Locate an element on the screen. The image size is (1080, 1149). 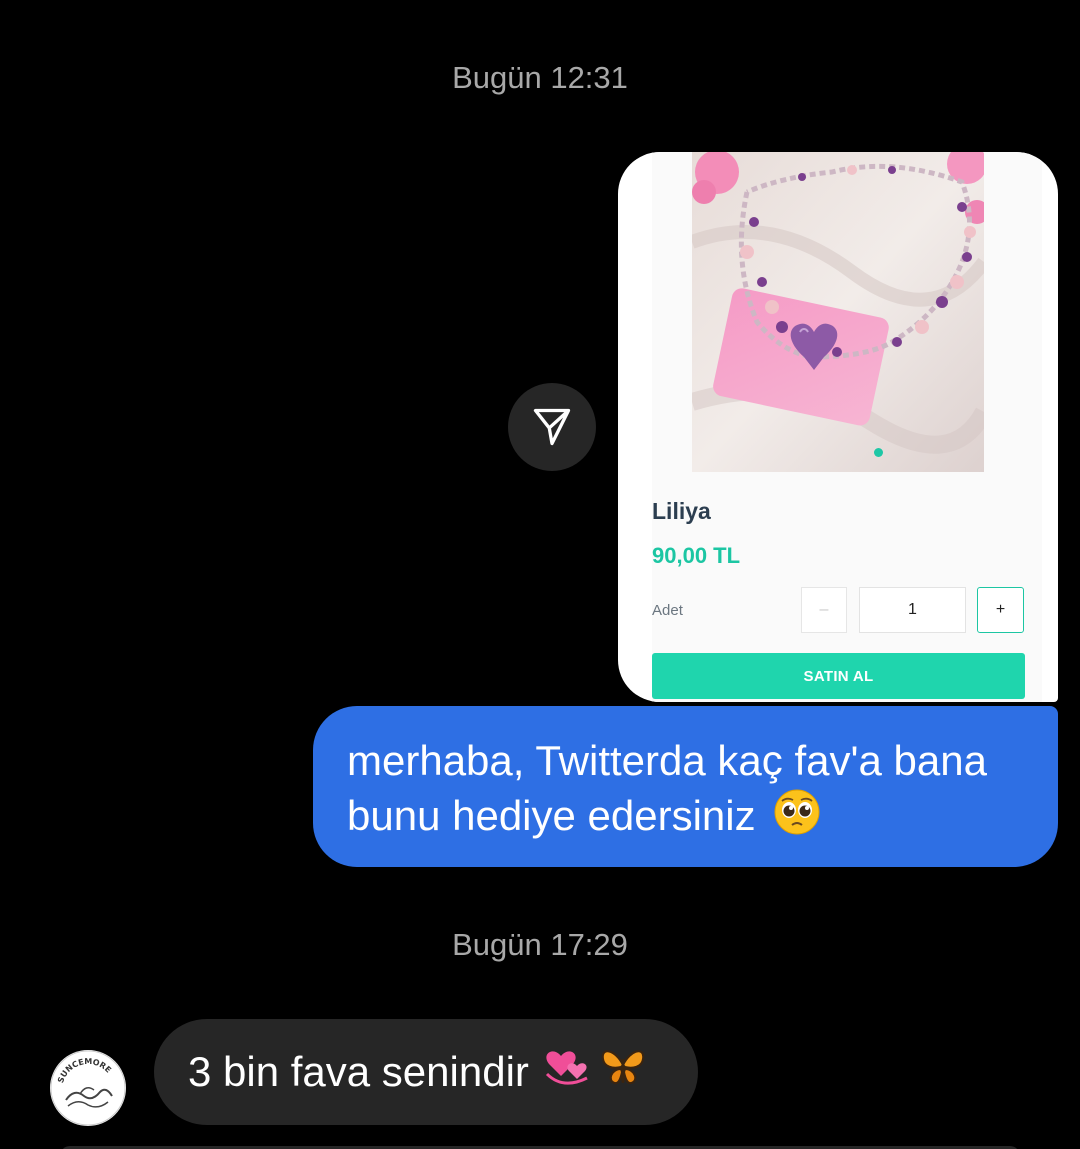
carousel-indicator-dot is located at coordinates (878, 452).